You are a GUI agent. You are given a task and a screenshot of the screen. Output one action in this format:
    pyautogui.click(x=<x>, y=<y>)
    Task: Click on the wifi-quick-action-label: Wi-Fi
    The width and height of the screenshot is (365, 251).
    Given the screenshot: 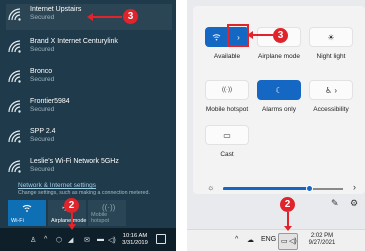 What is the action you would take?
    pyautogui.click(x=17, y=221)
    